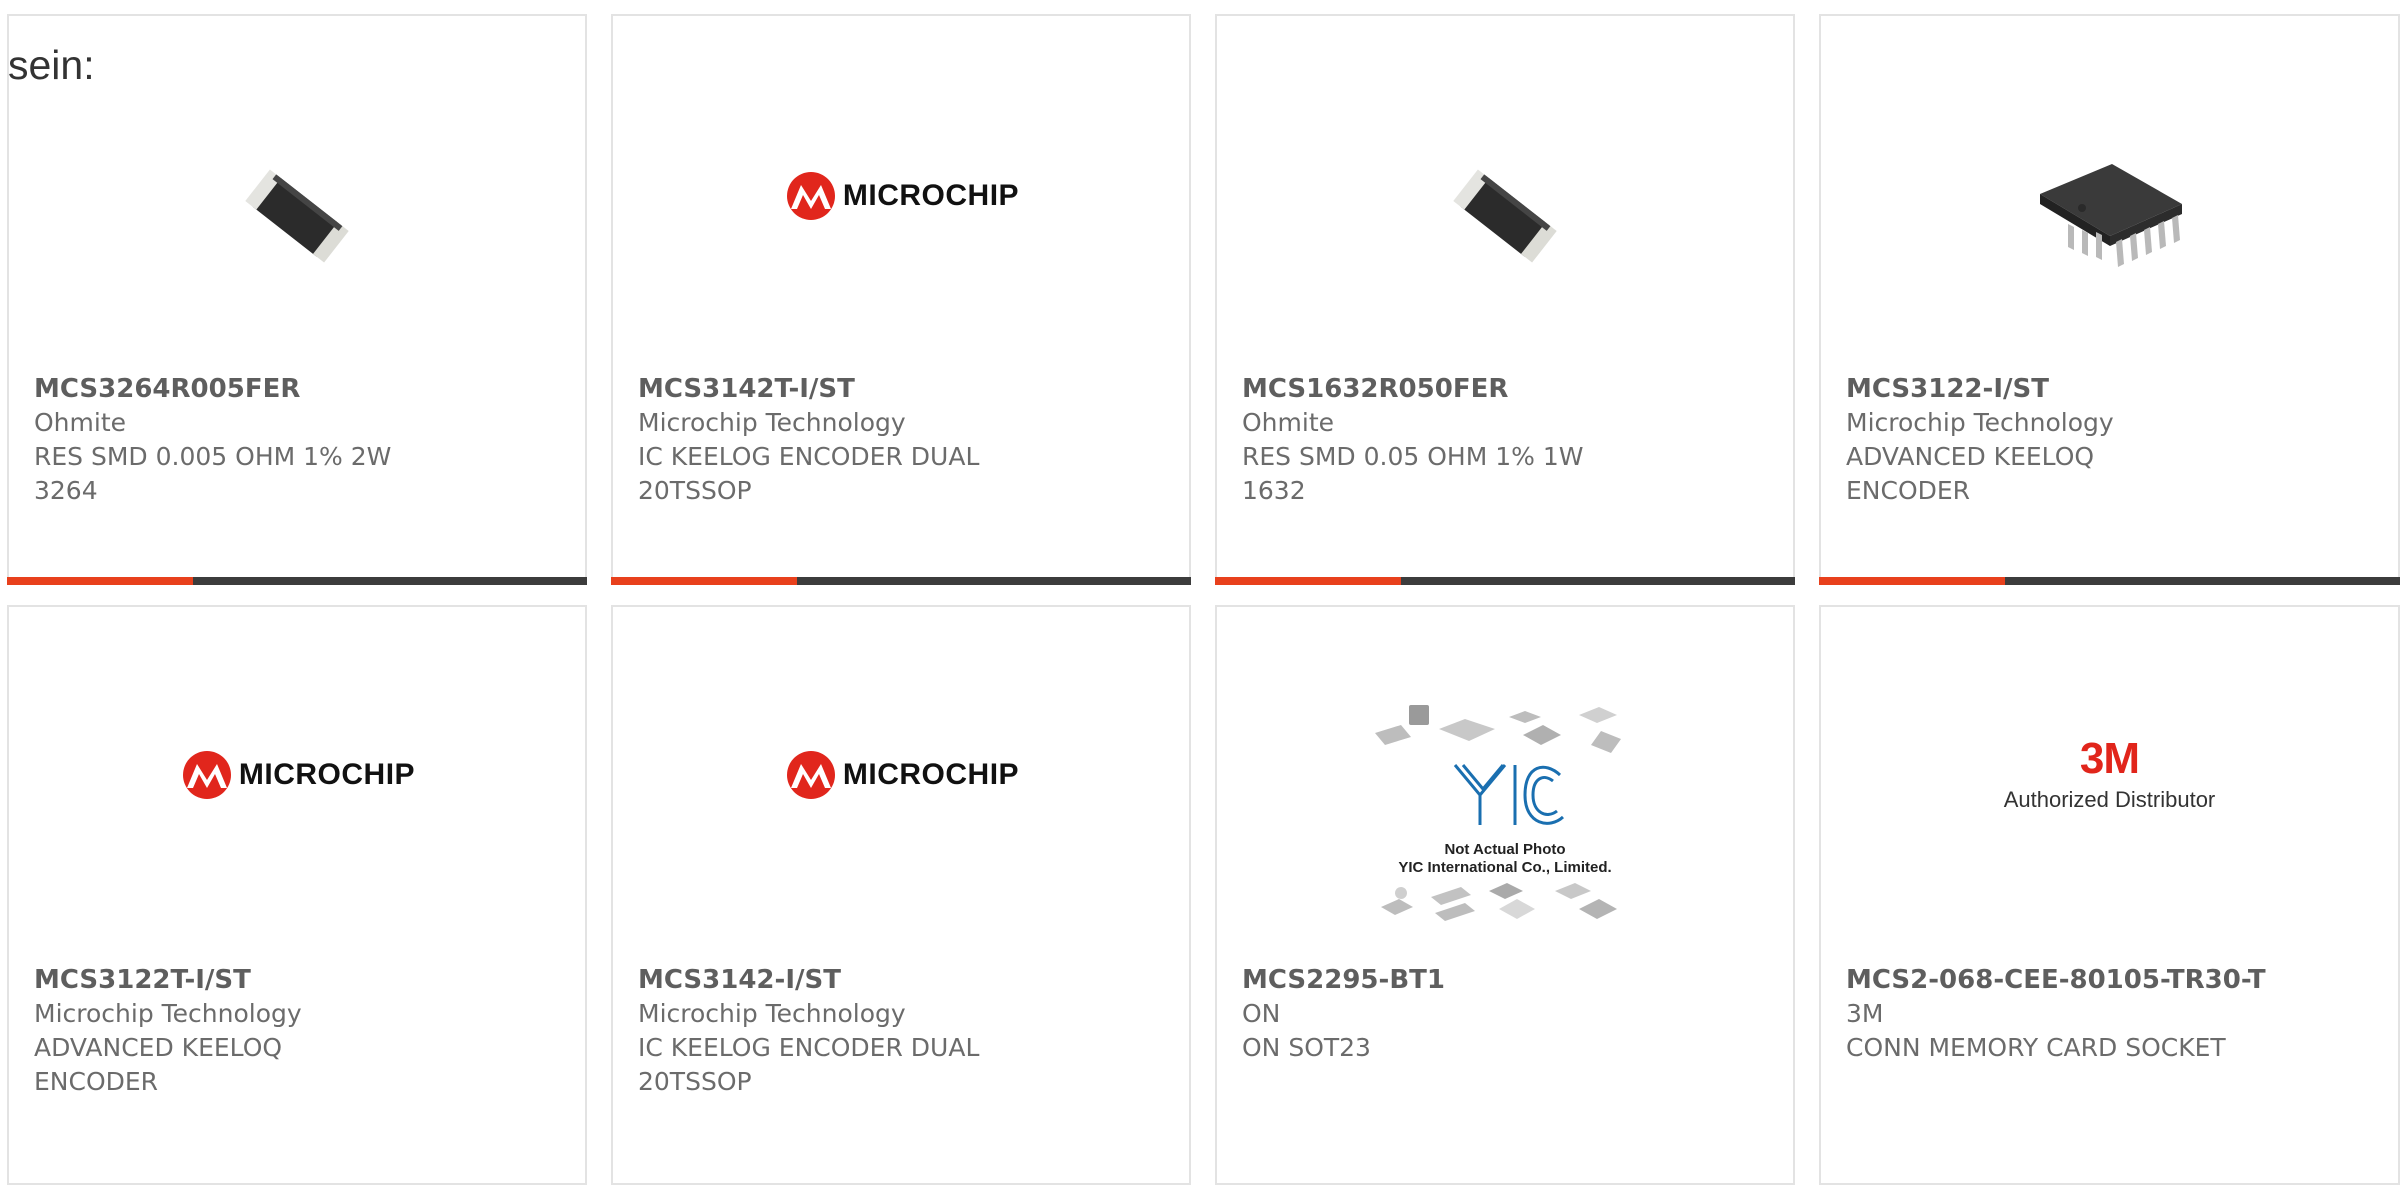  I want to click on part-number-link: MCS3264R005FER, so click(299, 389).